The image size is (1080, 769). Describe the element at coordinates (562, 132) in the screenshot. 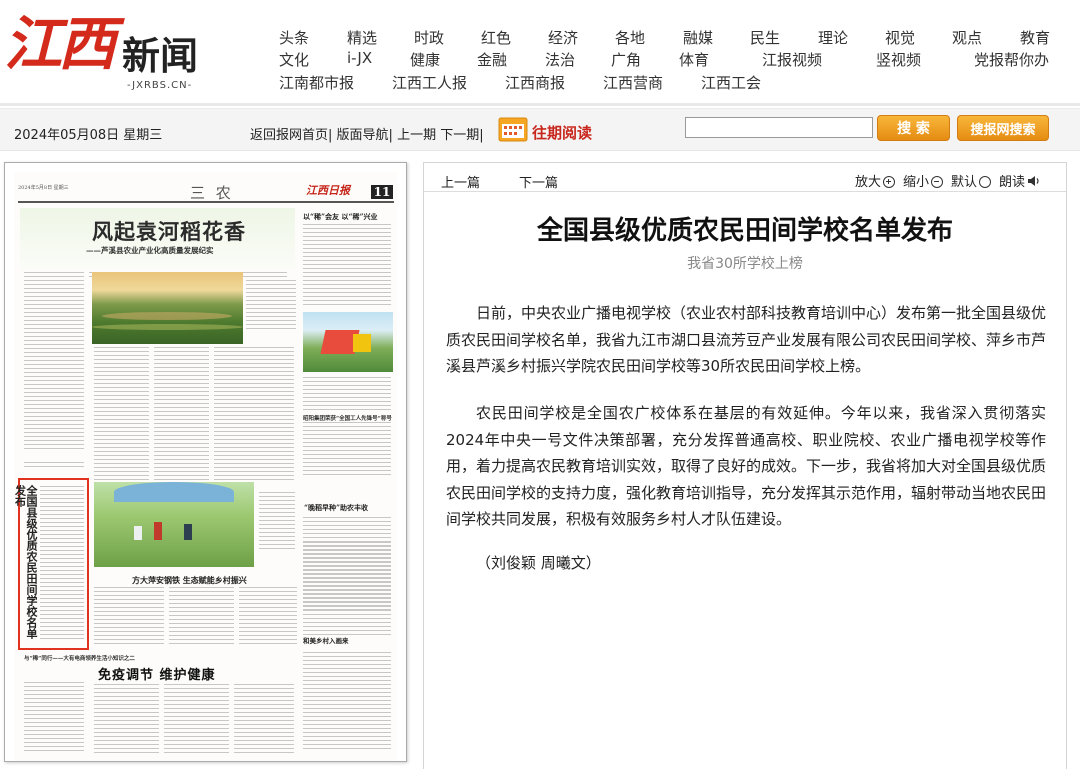

I see `archive-link: 往期阅读` at that location.